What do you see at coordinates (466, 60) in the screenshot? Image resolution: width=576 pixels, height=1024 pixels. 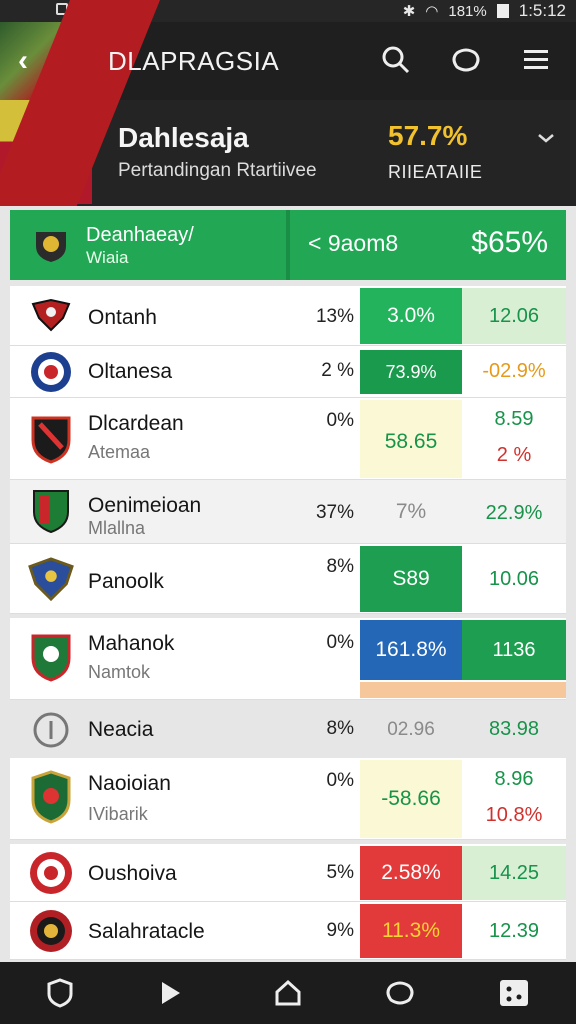 I see `share-icon` at bounding box center [466, 60].